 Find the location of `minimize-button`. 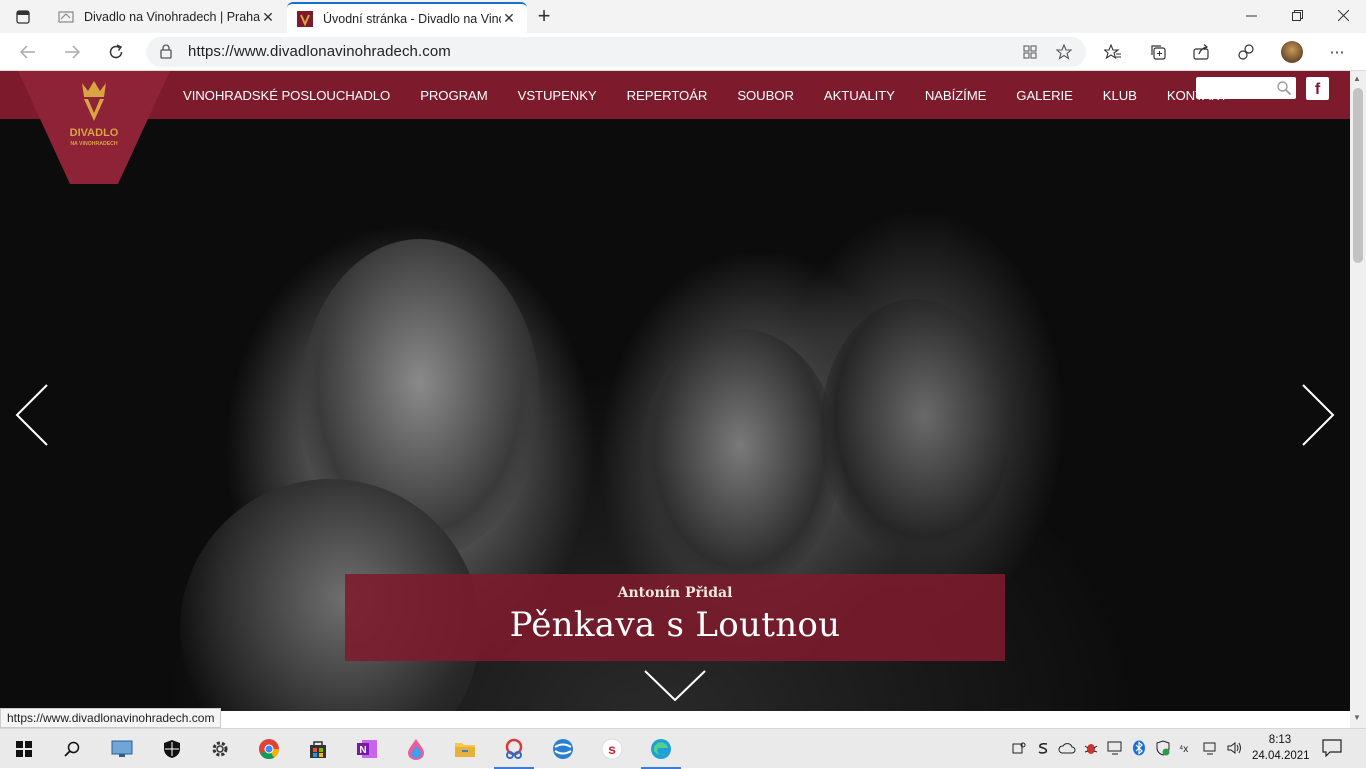

minimize-button is located at coordinates (1251, 15).